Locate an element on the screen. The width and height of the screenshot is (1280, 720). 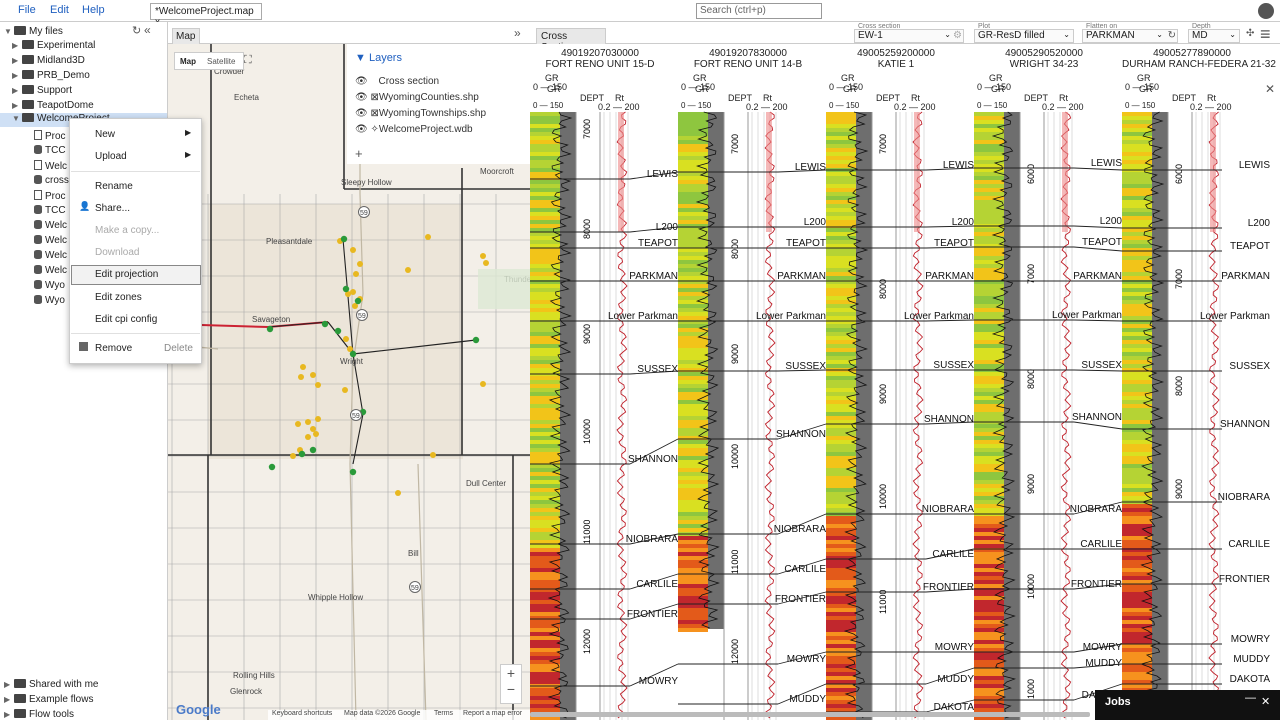
map-type-map: Map is located at coordinates (188, 61).